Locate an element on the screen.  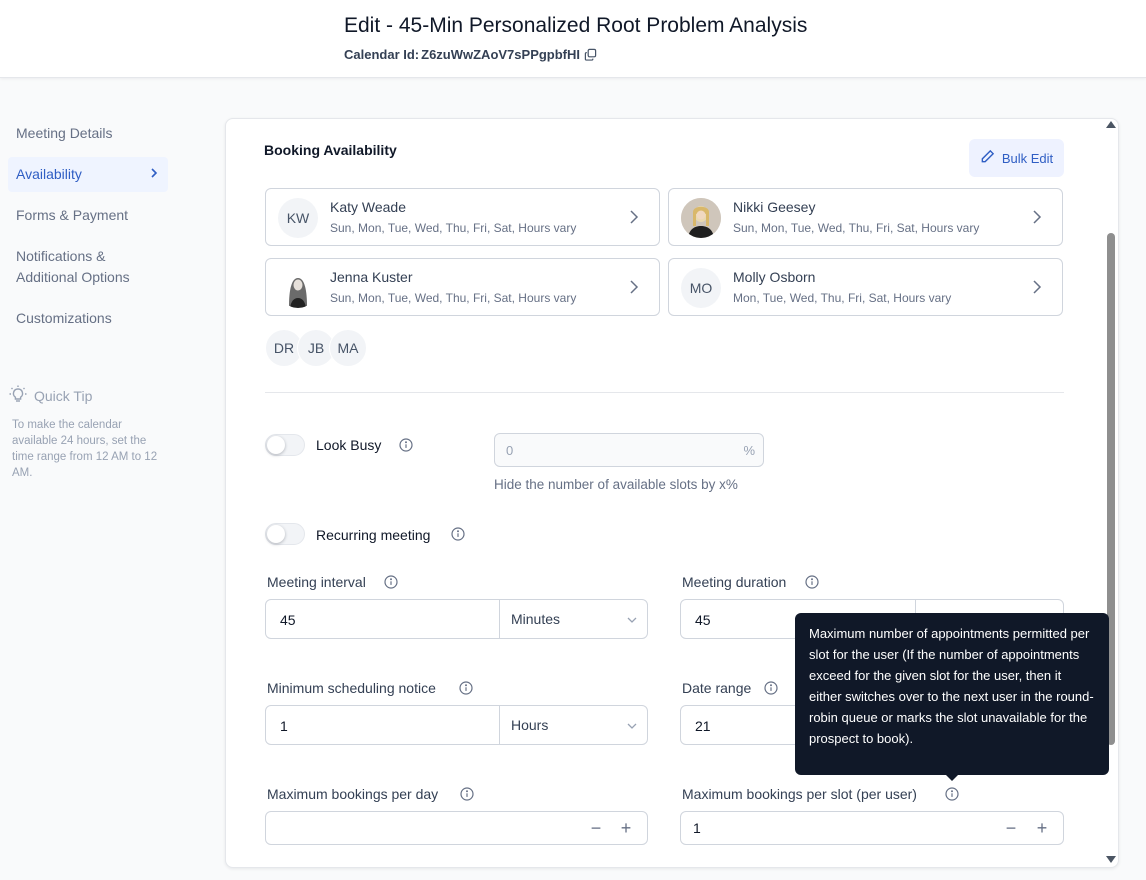
bulk-edit-label: Bulk Edit is located at coordinates (1027, 158).